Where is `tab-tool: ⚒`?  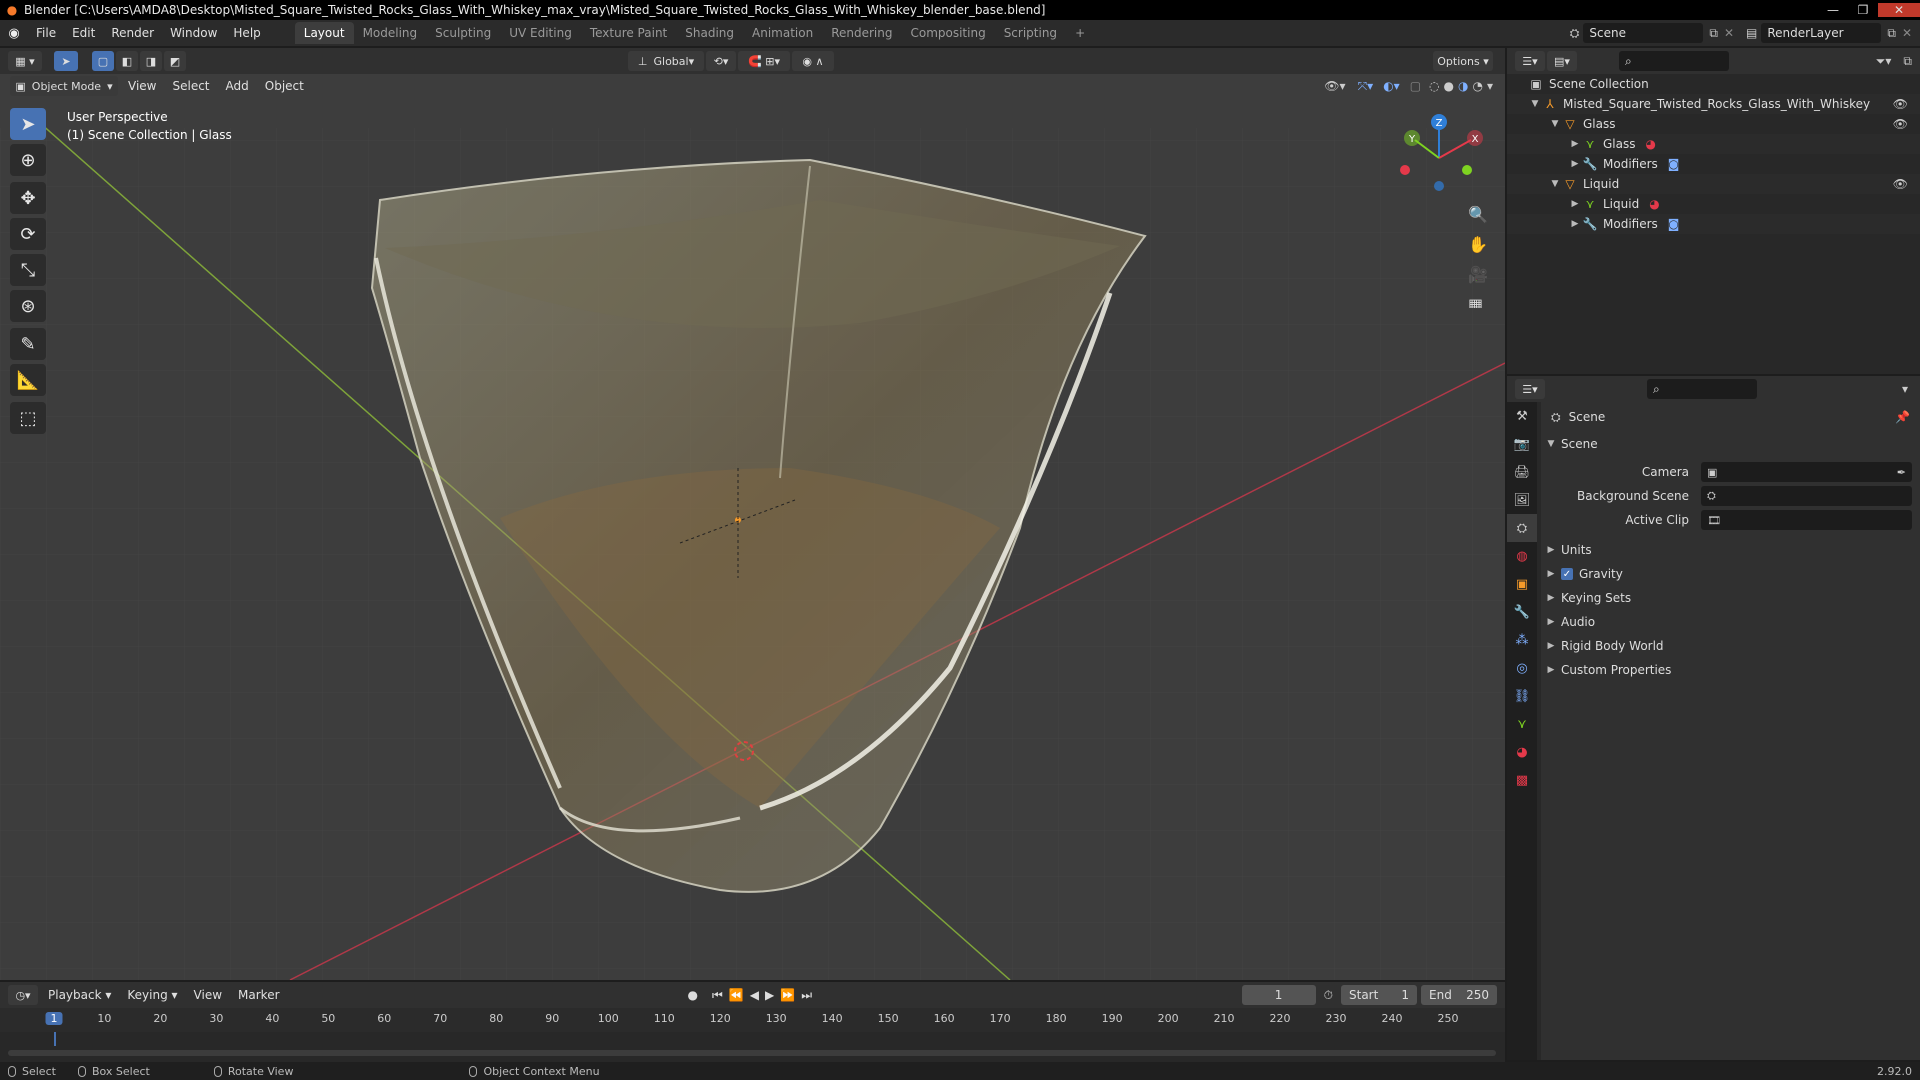 tab-tool: ⚒ is located at coordinates (1522, 416).